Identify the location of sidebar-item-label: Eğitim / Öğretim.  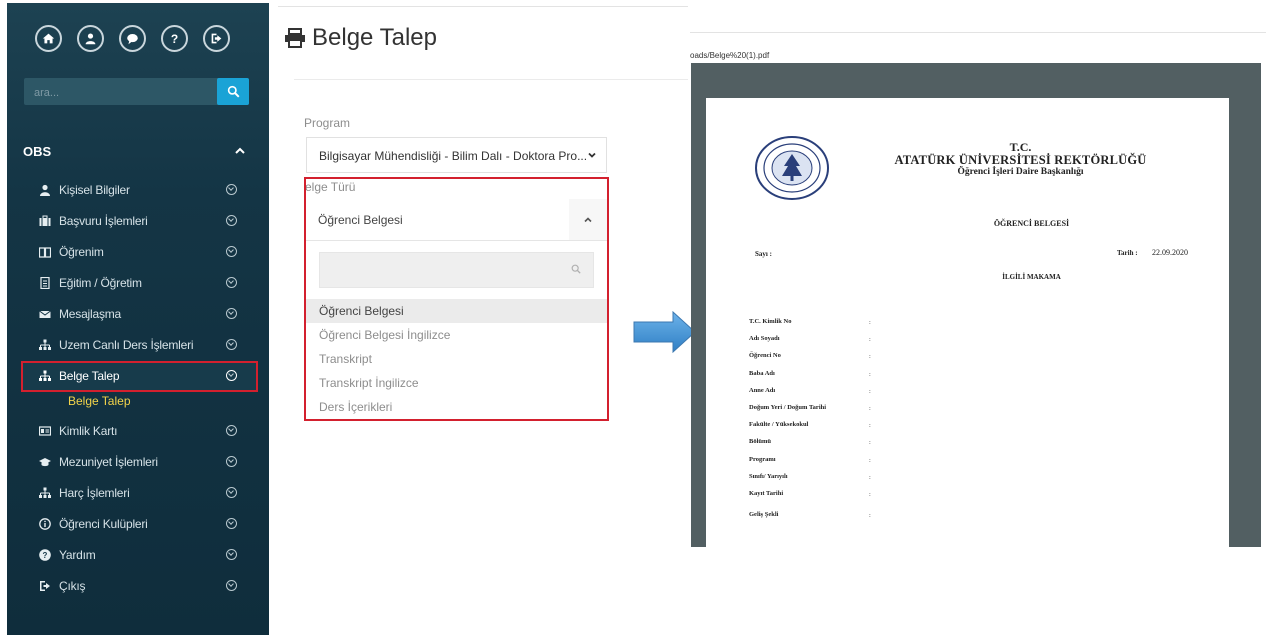
(100, 283).